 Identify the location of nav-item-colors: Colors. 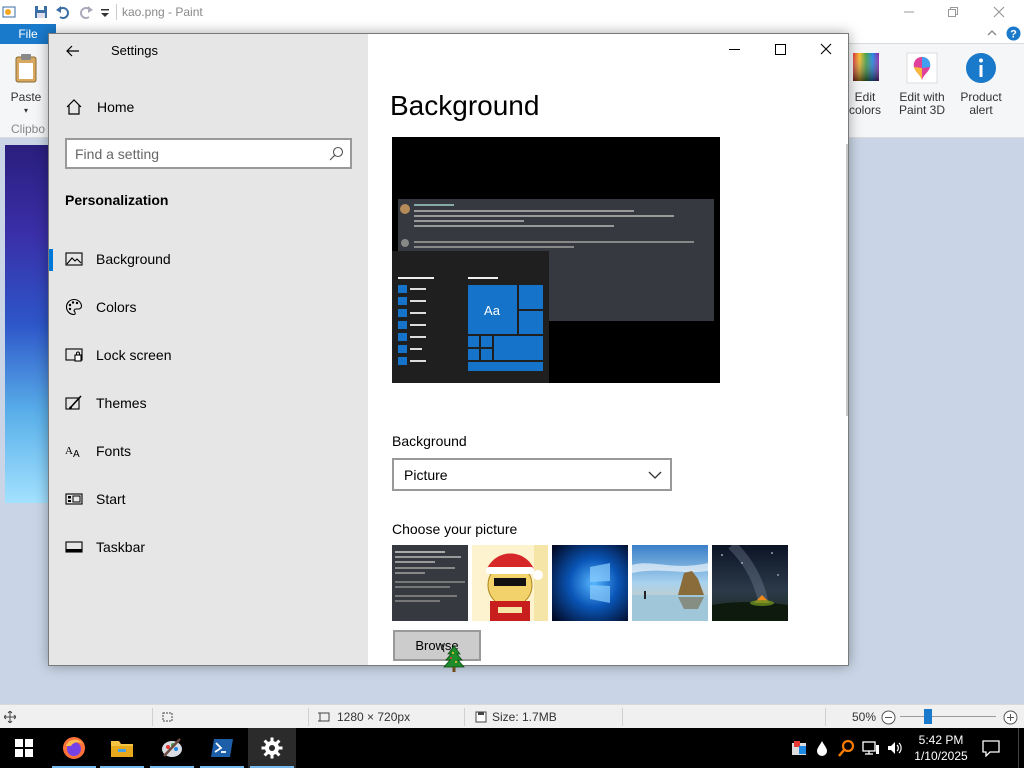
(208, 307).